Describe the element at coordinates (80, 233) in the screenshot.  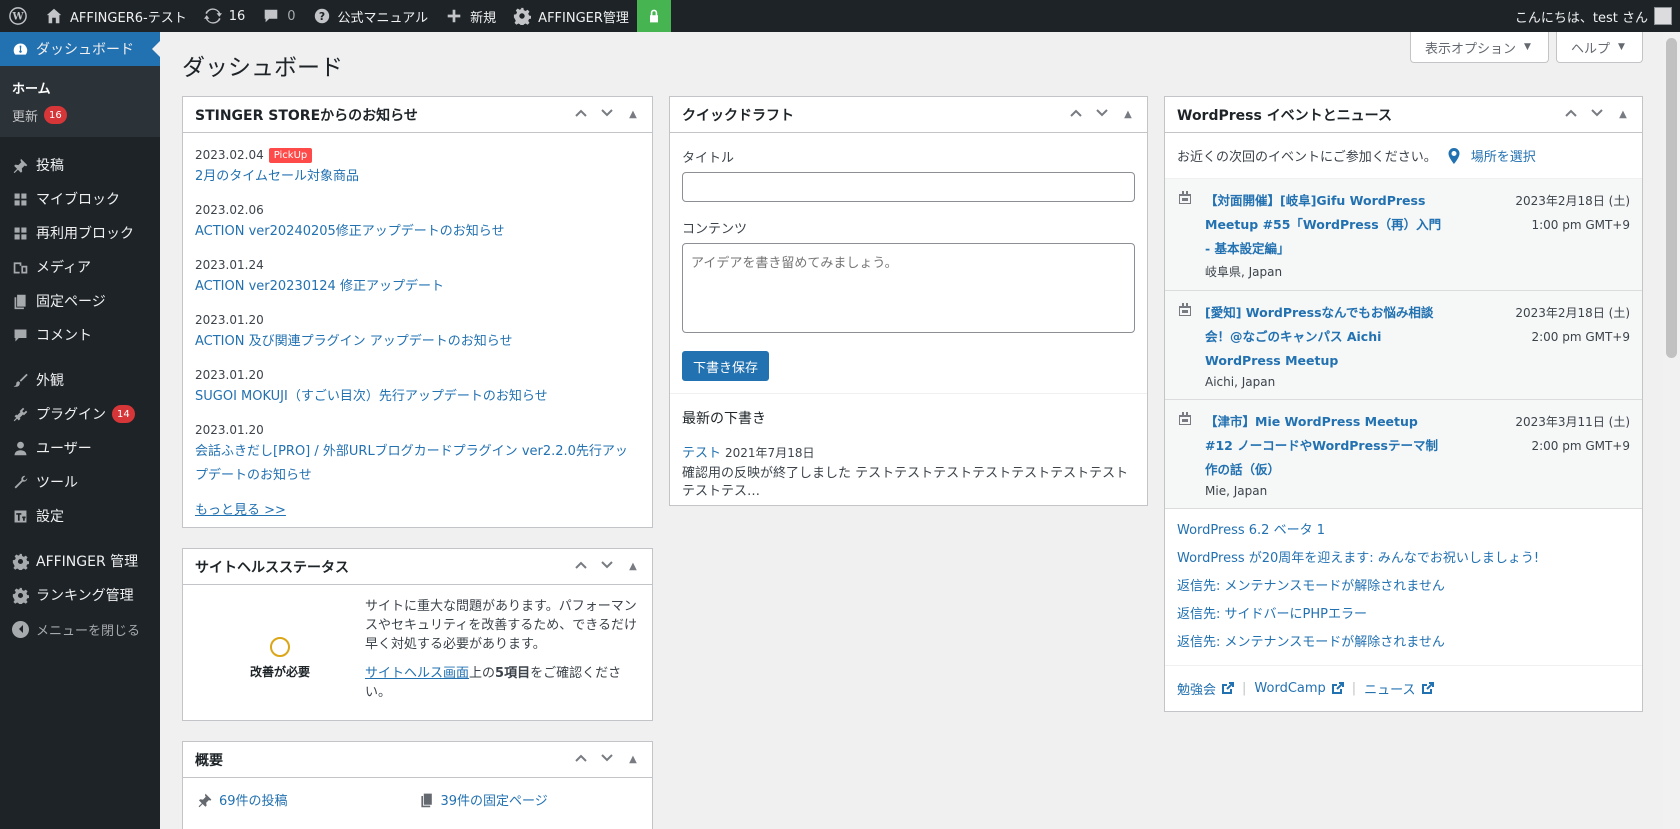
I see `menu-reusable-blocks: 再利用ブロック` at that location.